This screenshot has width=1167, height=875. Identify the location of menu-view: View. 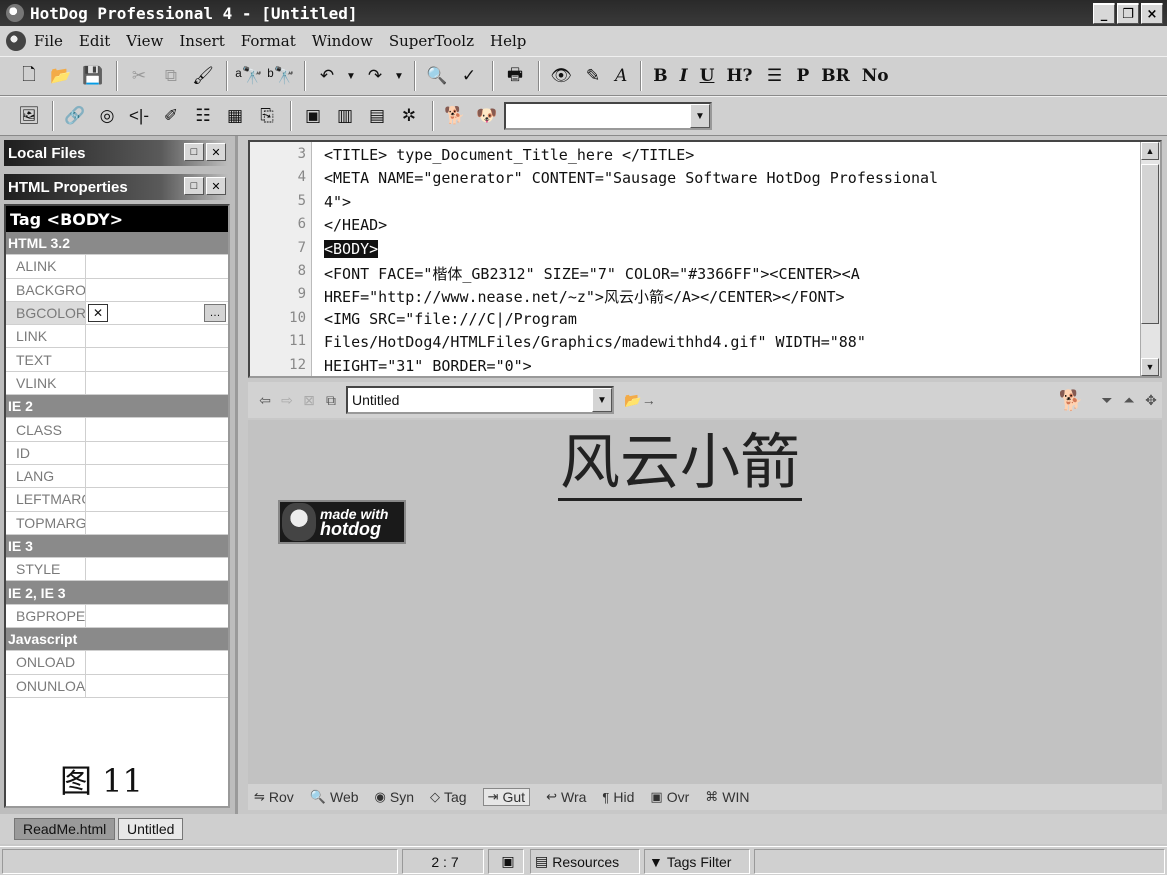
(144, 41).